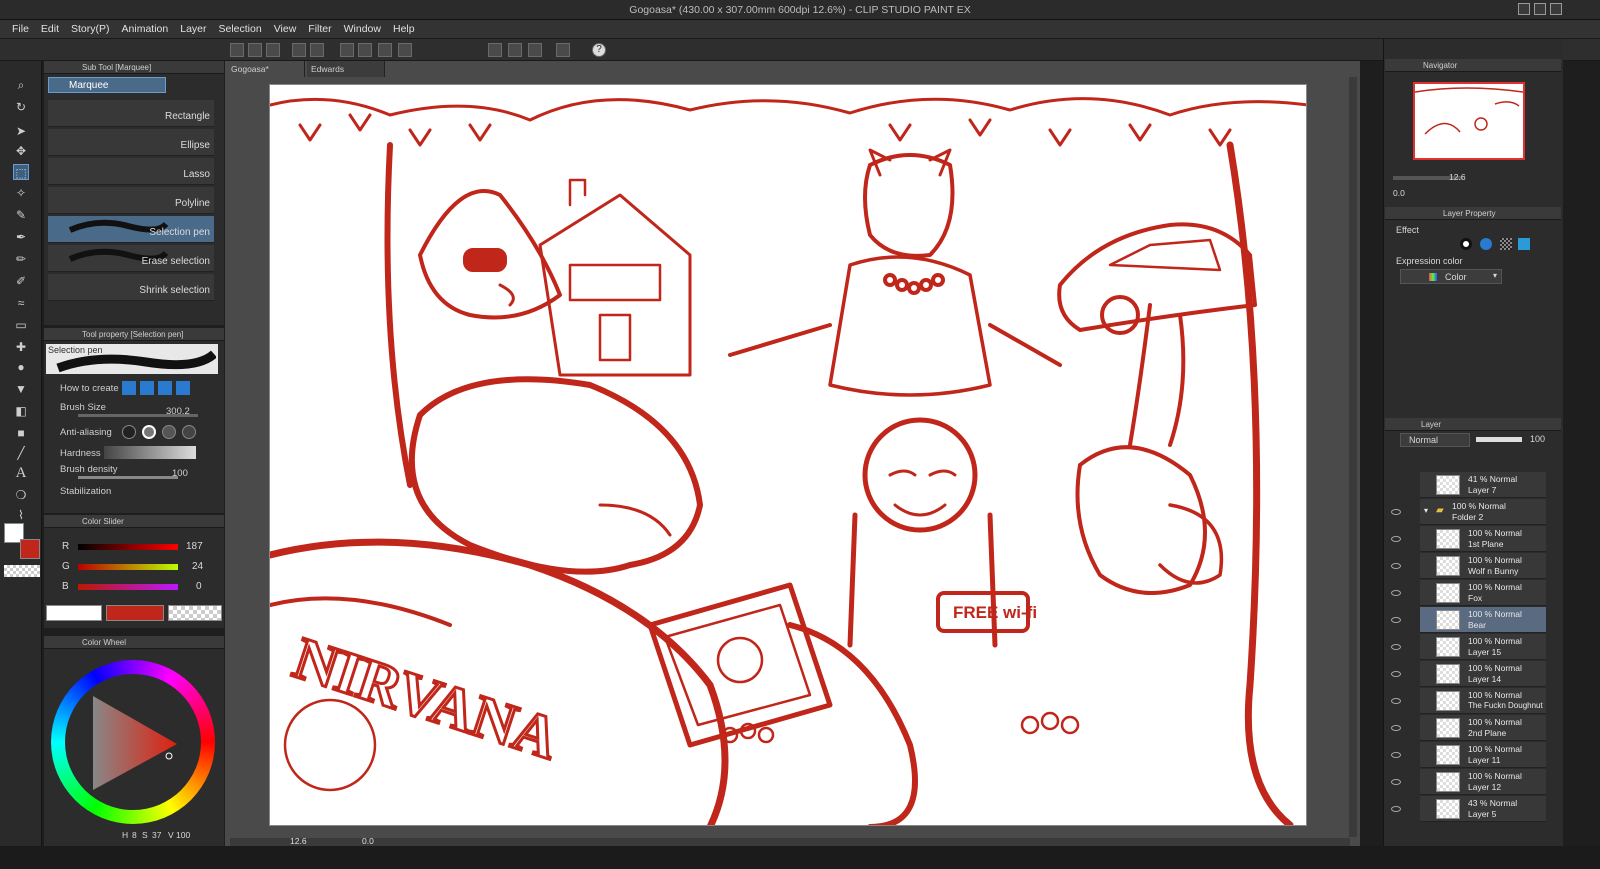  What do you see at coordinates (131, 287) in the screenshot?
I see `subtool-shrink-selection: Shrink selection` at bounding box center [131, 287].